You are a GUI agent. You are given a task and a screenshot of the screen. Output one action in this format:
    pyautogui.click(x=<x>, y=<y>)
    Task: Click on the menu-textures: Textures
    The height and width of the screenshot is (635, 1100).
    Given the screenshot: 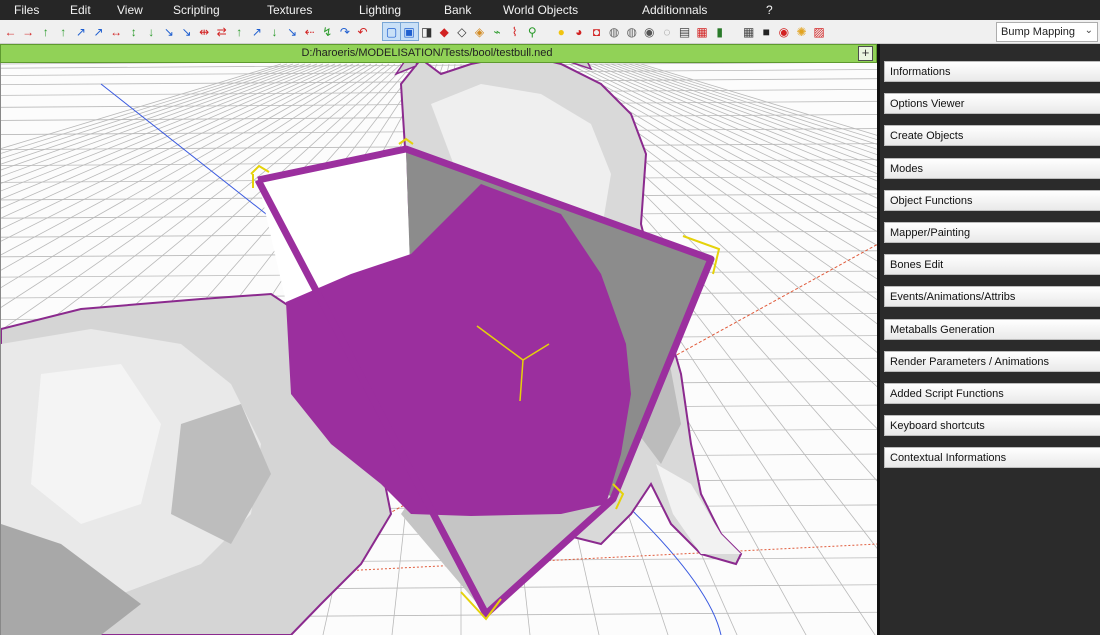 What is the action you would take?
    pyautogui.click(x=289, y=10)
    